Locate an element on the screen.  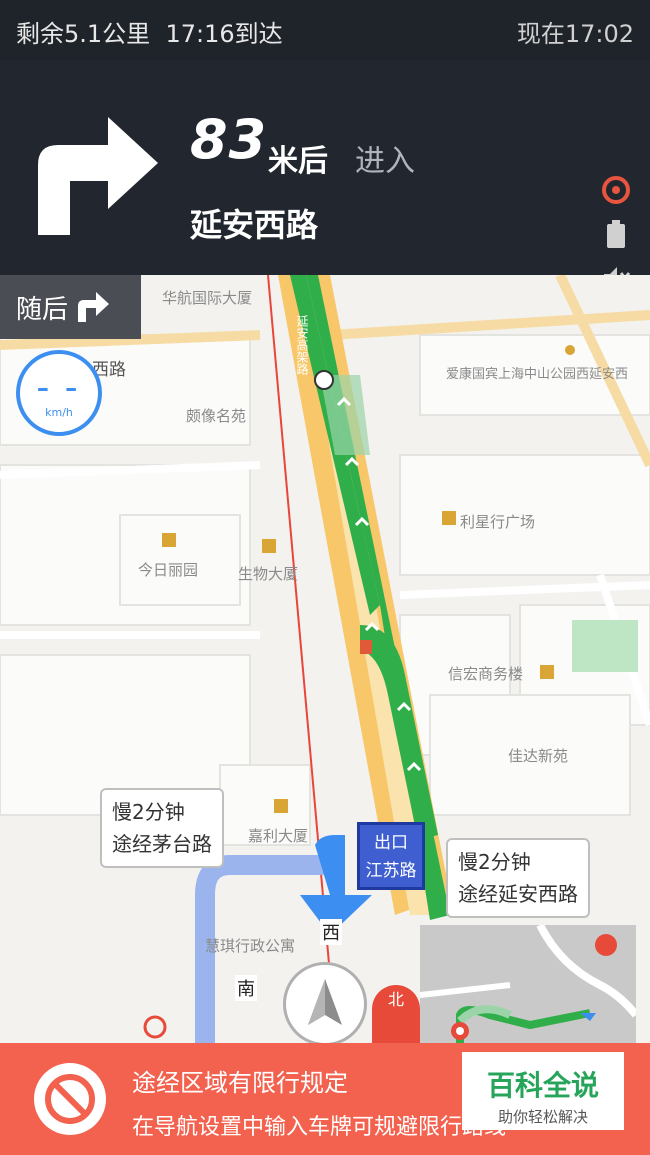
poi-label: 颇像名苑 is located at coordinates (216, 416).